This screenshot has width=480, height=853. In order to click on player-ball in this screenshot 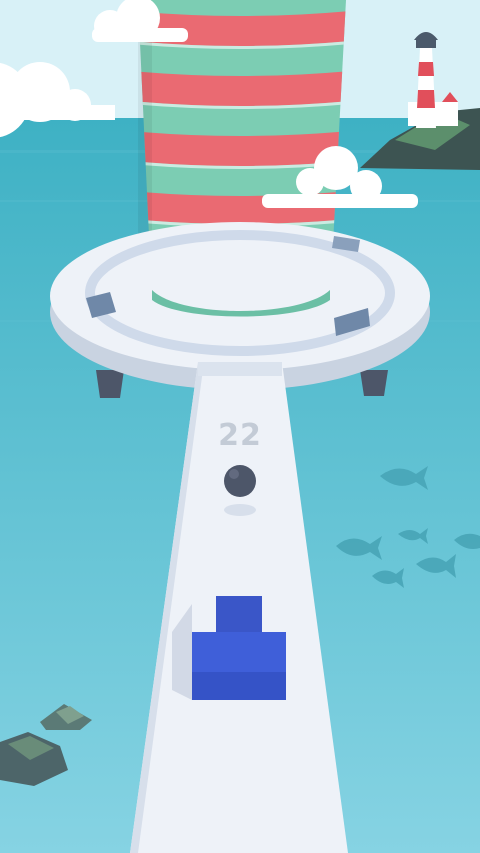, I will do `click(240, 490)`.